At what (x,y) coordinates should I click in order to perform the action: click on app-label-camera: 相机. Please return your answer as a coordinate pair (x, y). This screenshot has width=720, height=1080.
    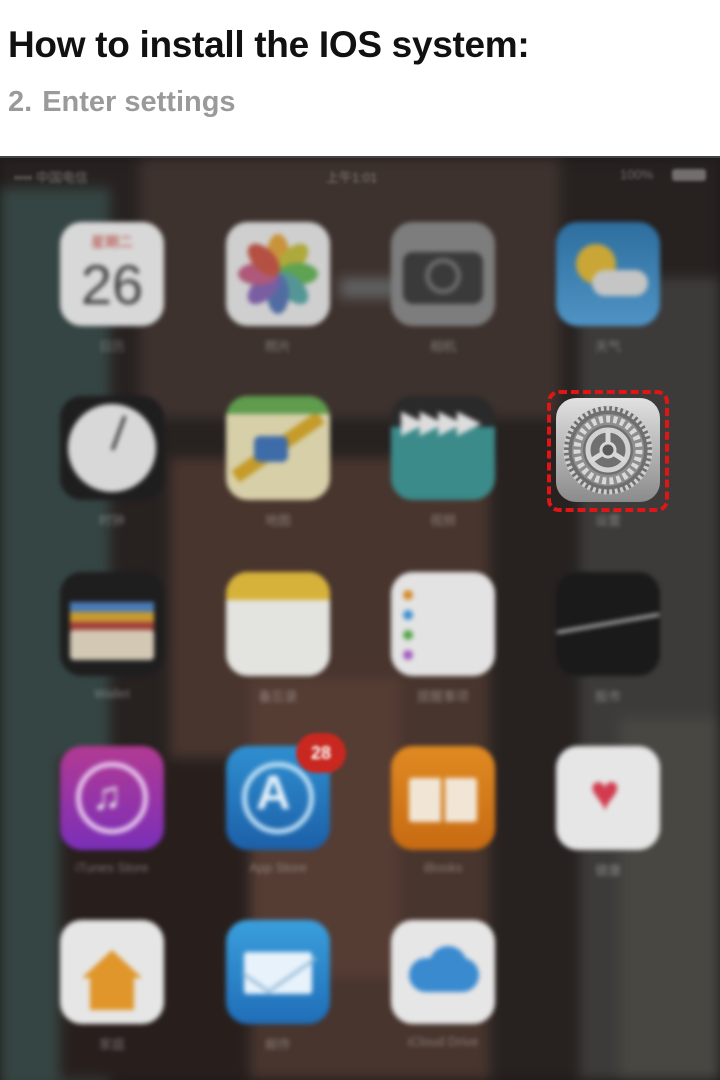
    Looking at the image, I should click on (442, 346).